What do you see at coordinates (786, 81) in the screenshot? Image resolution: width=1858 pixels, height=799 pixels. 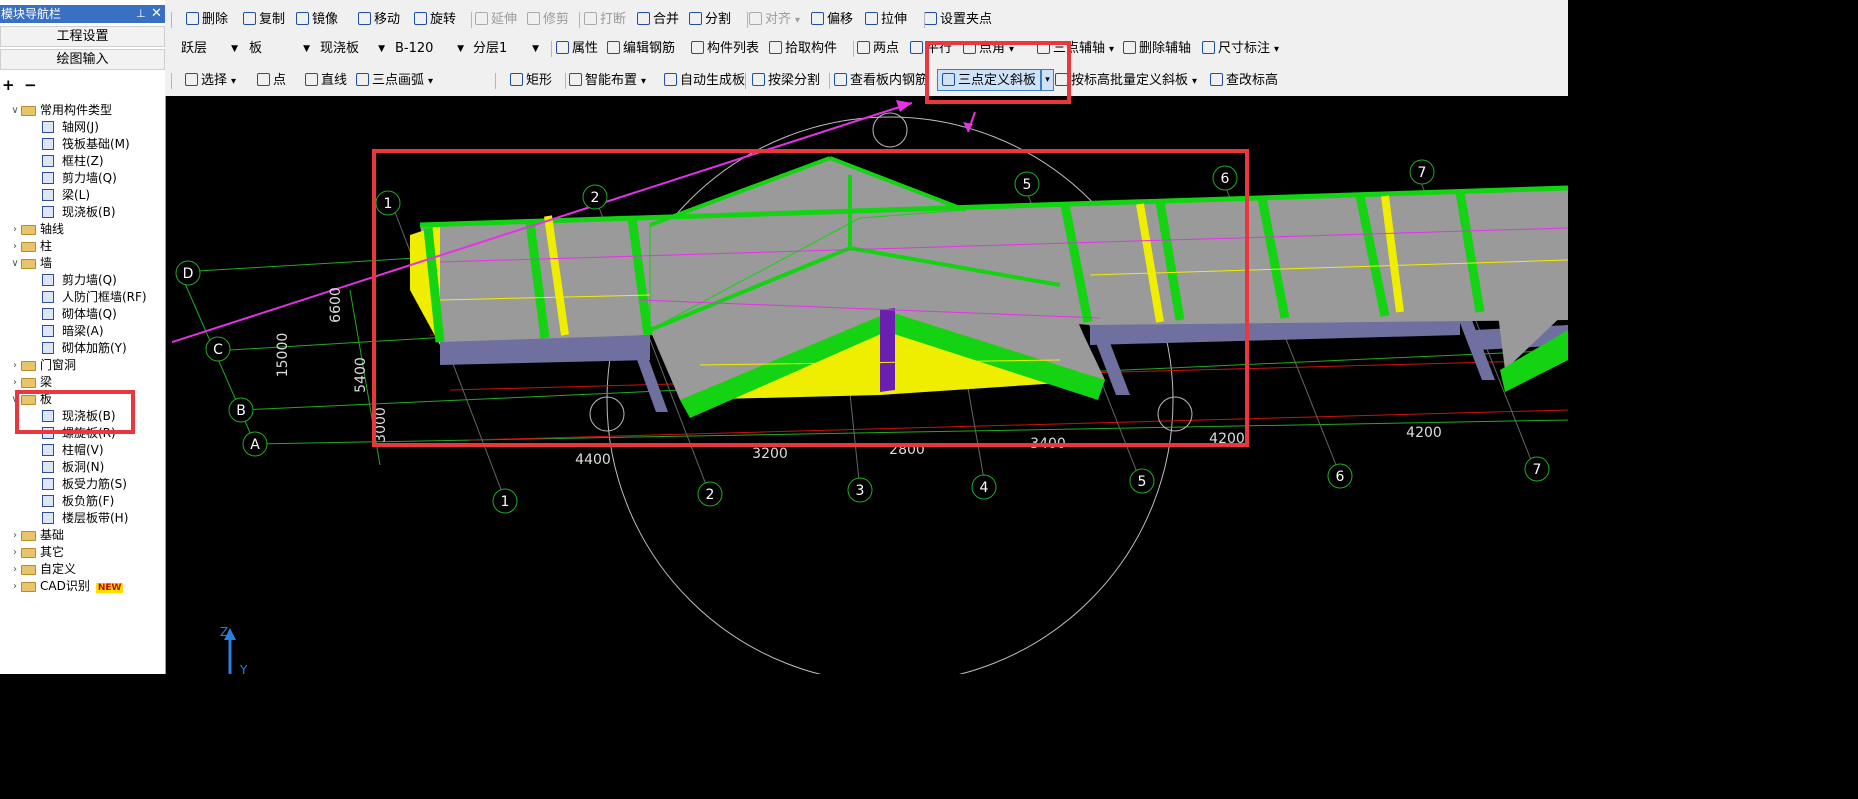 I see `draw-tool-8: 按梁分割` at bounding box center [786, 81].